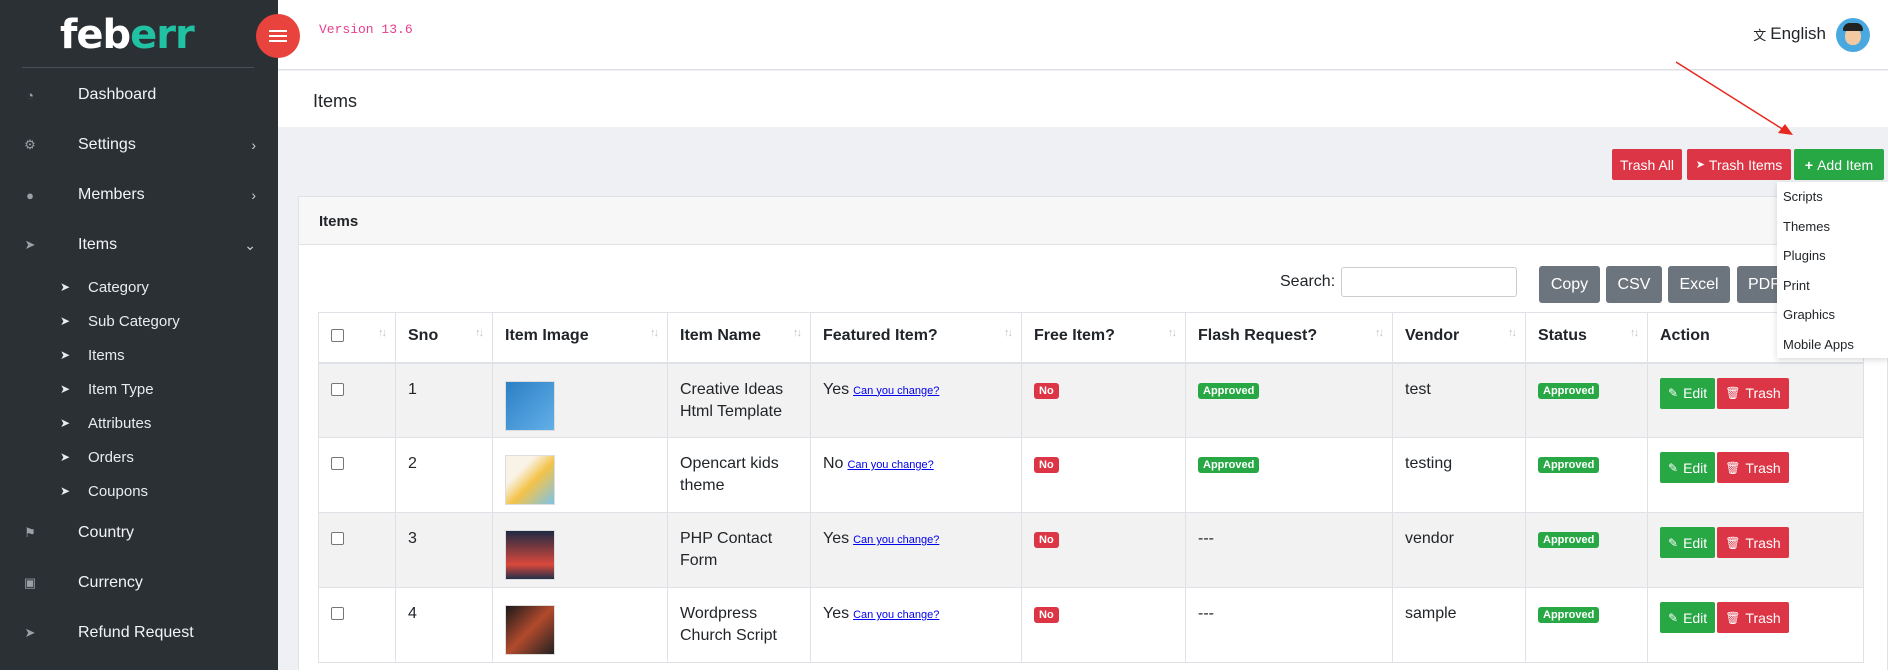  I want to click on sidebar-item-refund-request: ➤ Refund Request, so click(139, 633).